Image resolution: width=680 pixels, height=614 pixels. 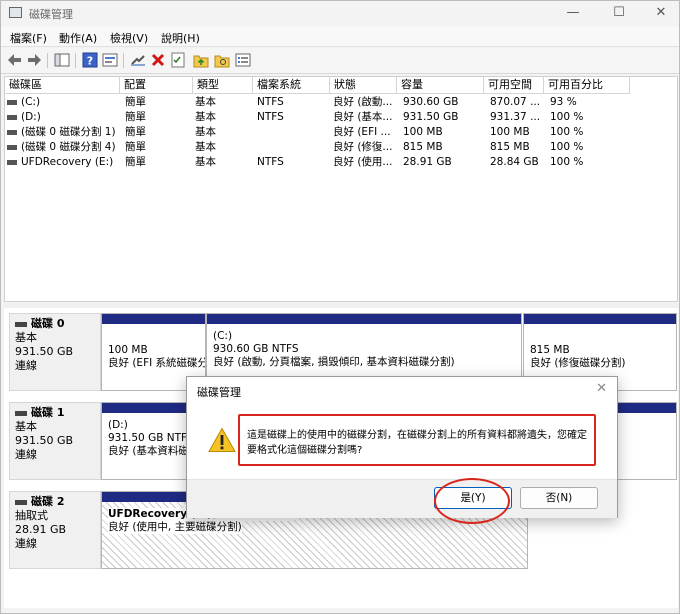 I want to click on menu-action: 動作(A), so click(x=78, y=38).